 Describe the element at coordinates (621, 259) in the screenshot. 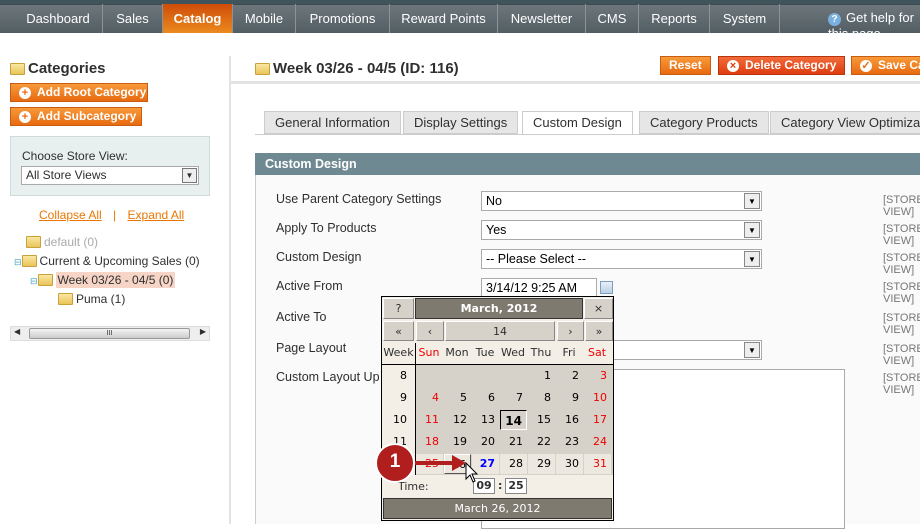

I see `custom-design-select: -- Please Select -- ▼` at that location.